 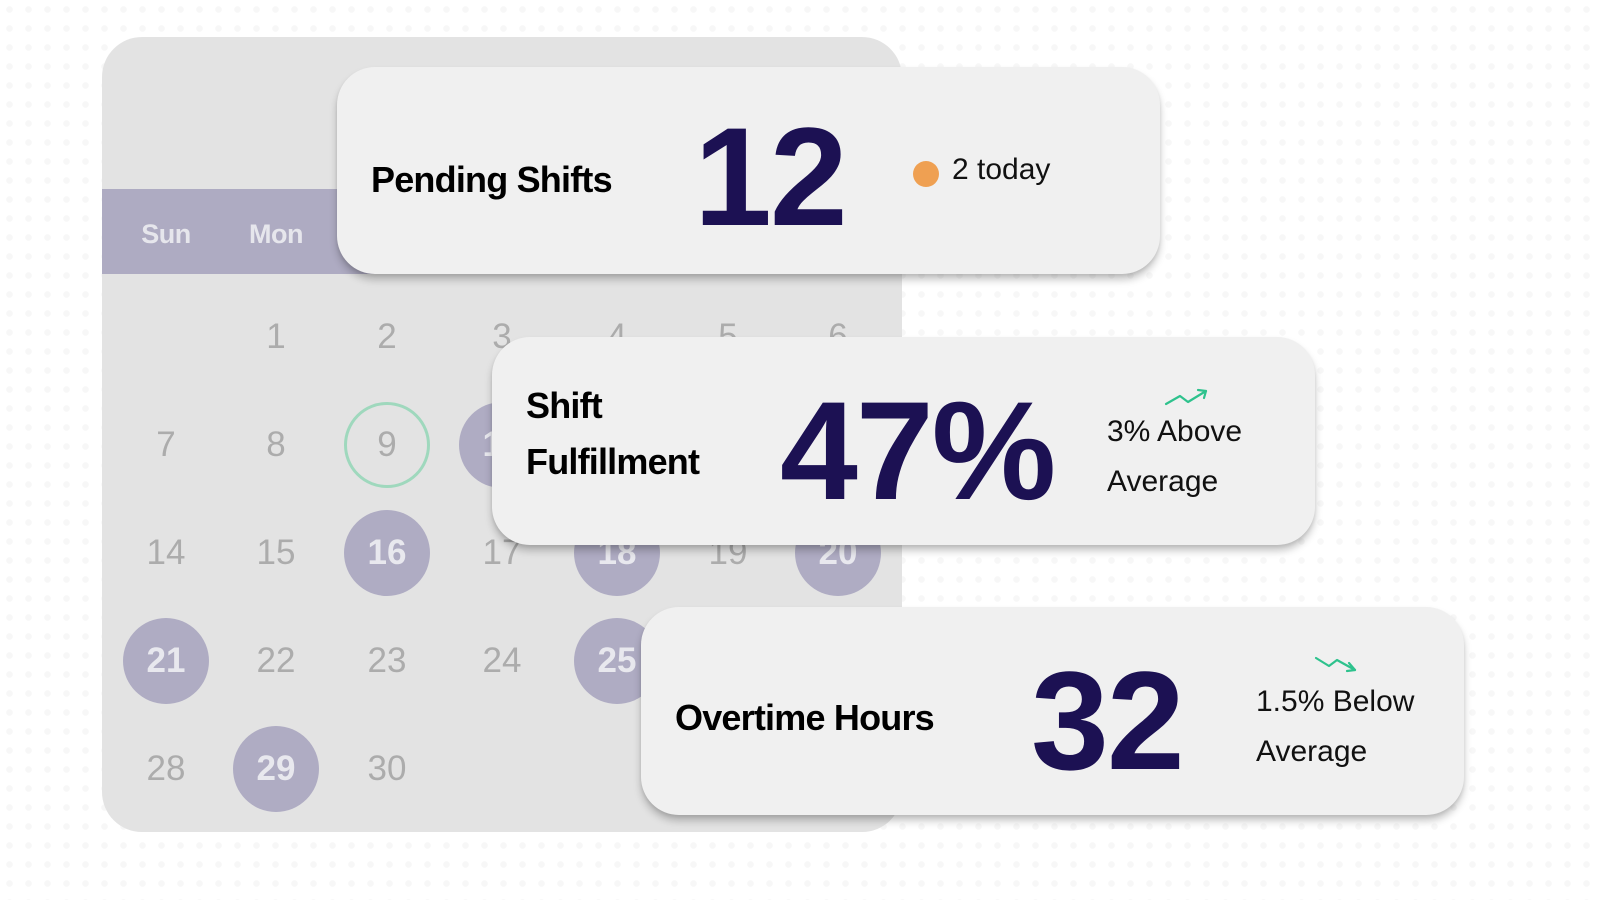 I want to click on status-dot-icon, so click(x=926, y=174).